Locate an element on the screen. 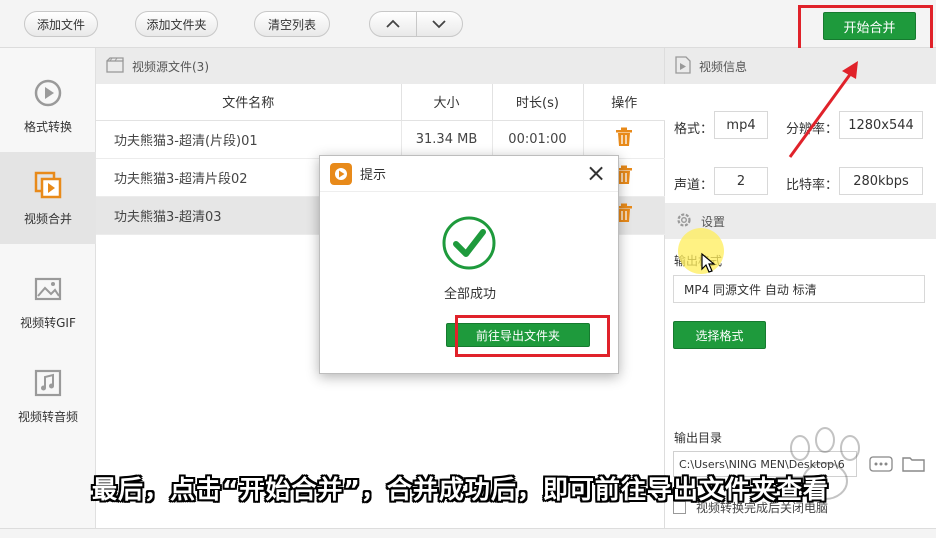  top-toolbar: 添加文件 添加文件夹 清空列表 开始合并 is located at coordinates (468, 24).